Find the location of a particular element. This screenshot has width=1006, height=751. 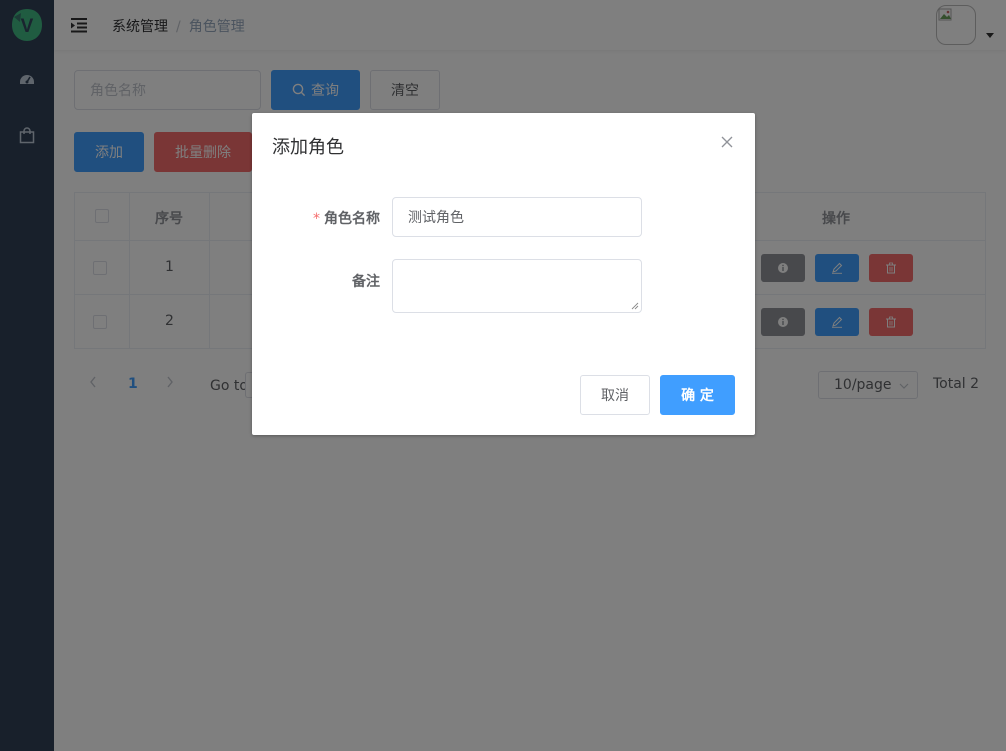

cancel-button-label: 取消 is located at coordinates (615, 396).